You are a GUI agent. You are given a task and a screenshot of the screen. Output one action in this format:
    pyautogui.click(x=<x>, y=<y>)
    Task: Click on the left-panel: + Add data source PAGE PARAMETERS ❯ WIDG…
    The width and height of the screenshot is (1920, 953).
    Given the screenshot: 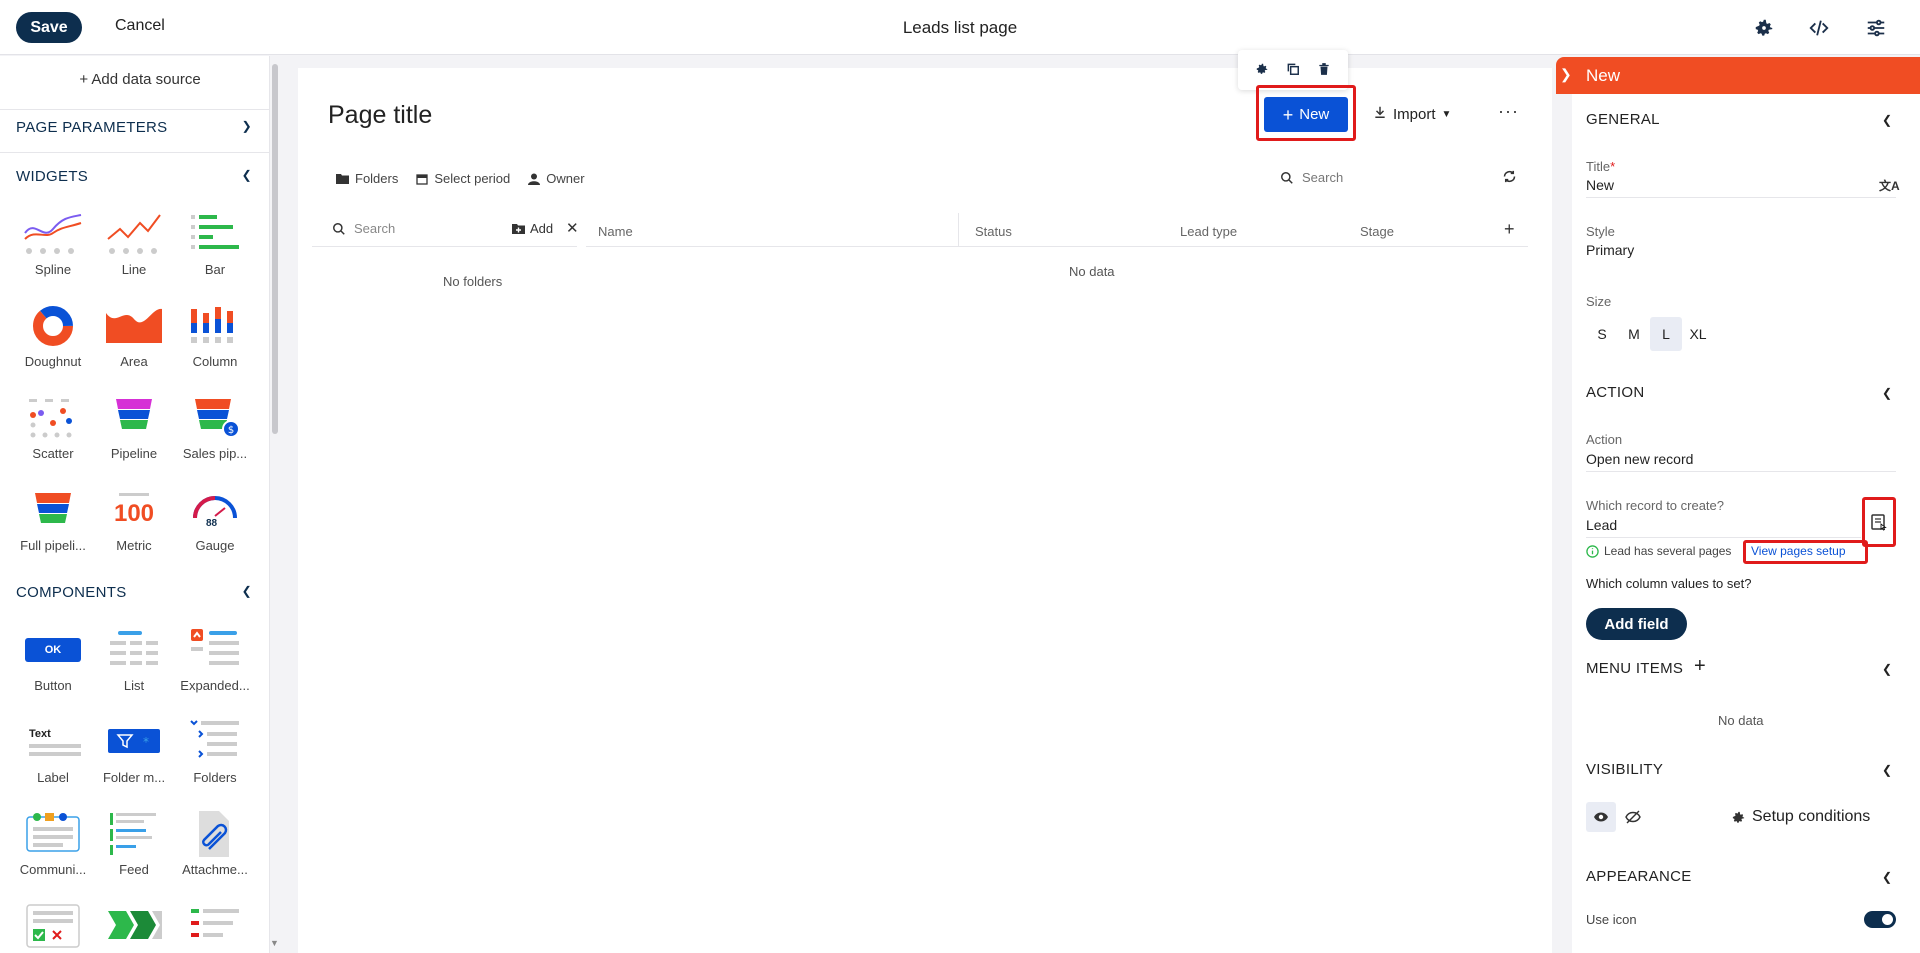 What is the action you would take?
    pyautogui.click(x=135, y=504)
    